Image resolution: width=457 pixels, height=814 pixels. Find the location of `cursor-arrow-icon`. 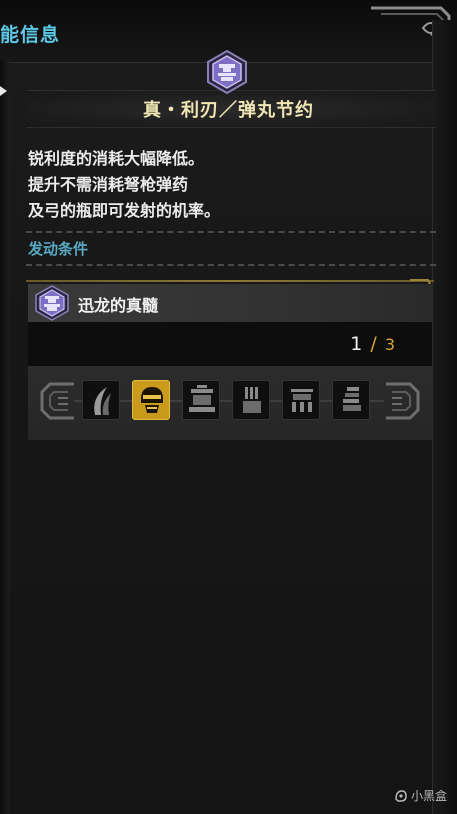

cursor-arrow-icon is located at coordinates (3, 91).